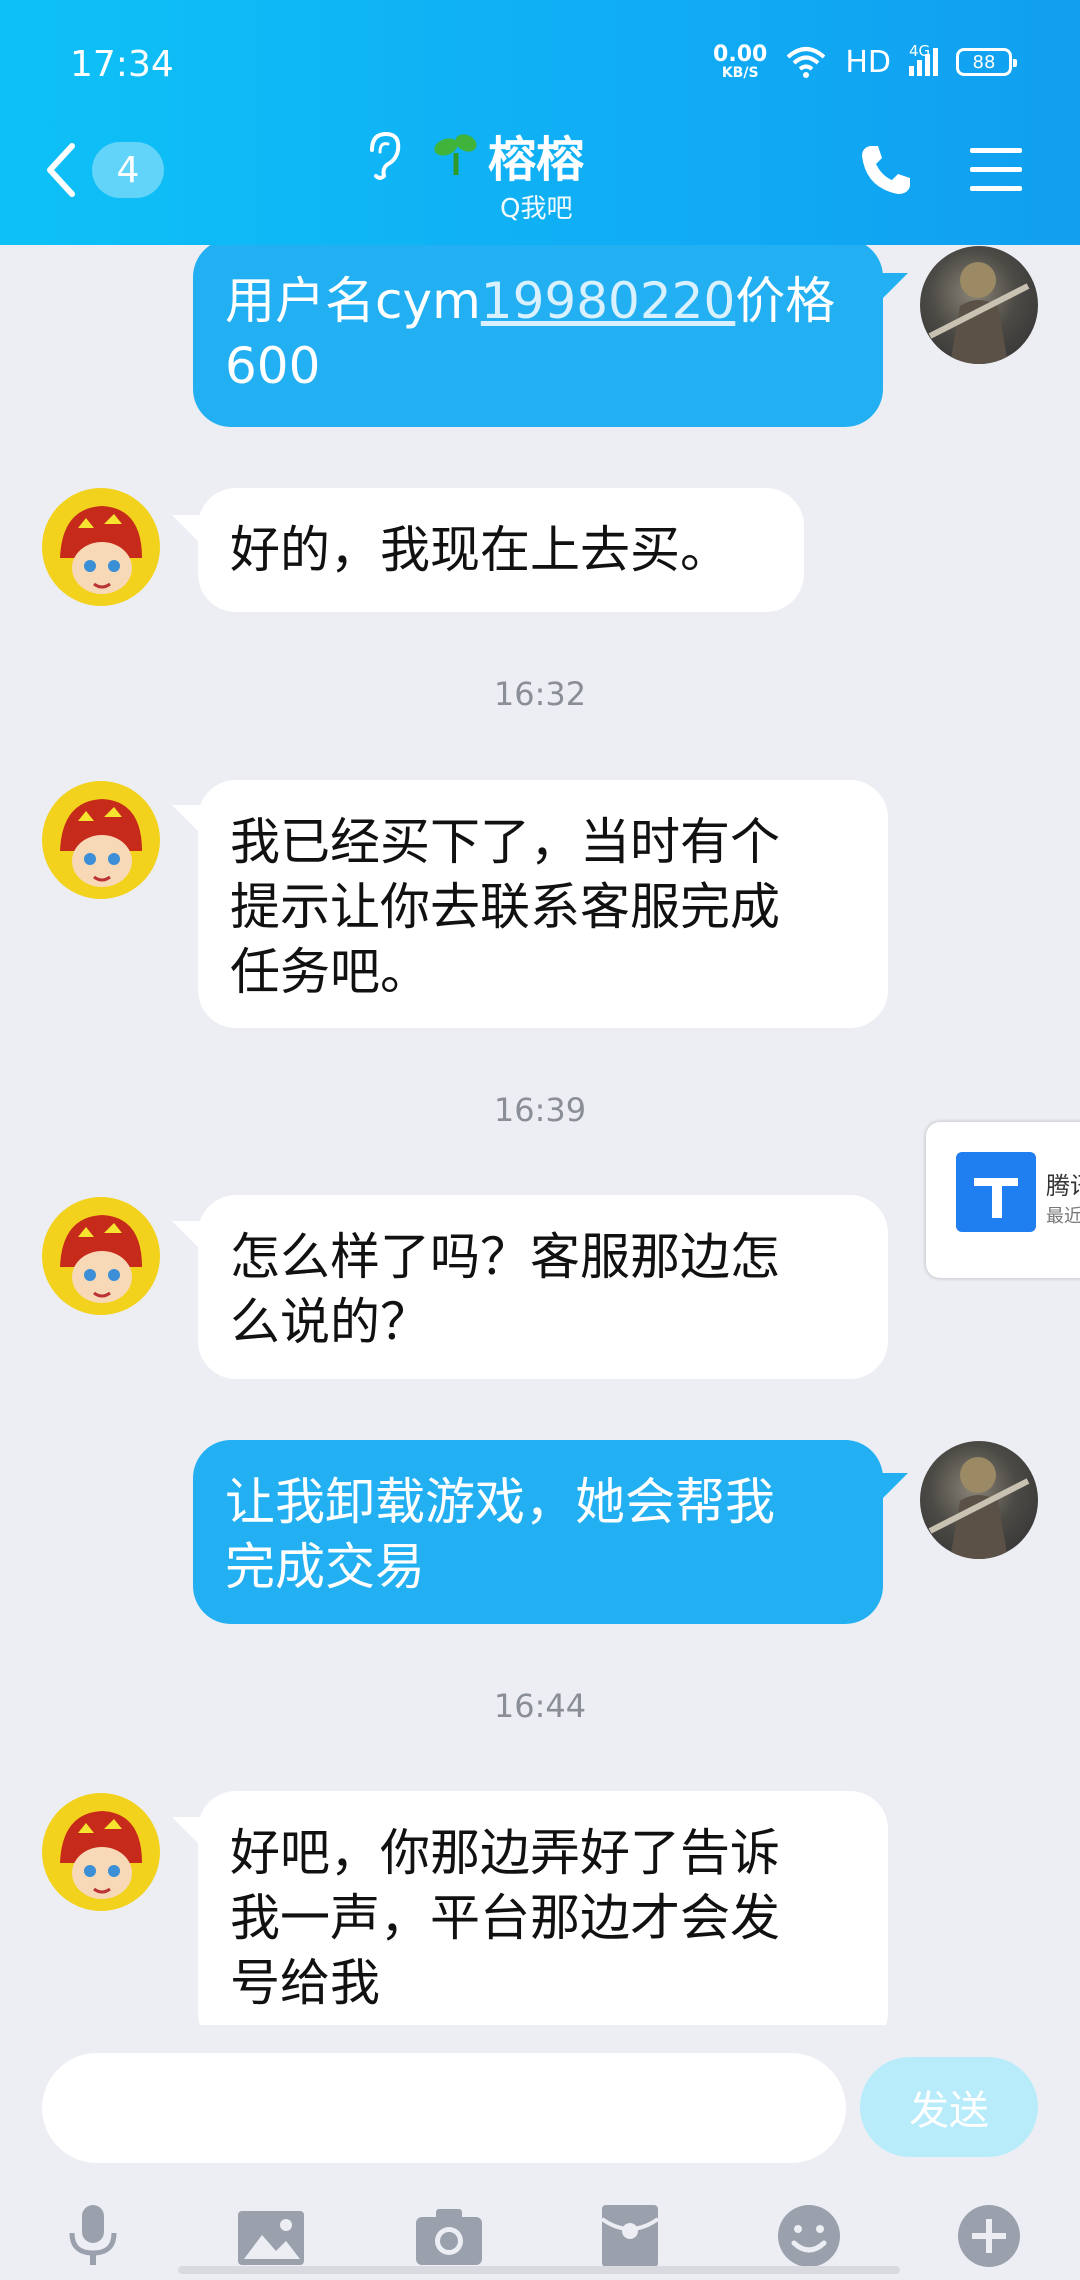 This screenshot has width=1080, height=2280. What do you see at coordinates (384, 156) in the screenshot?
I see `ear-icon` at bounding box center [384, 156].